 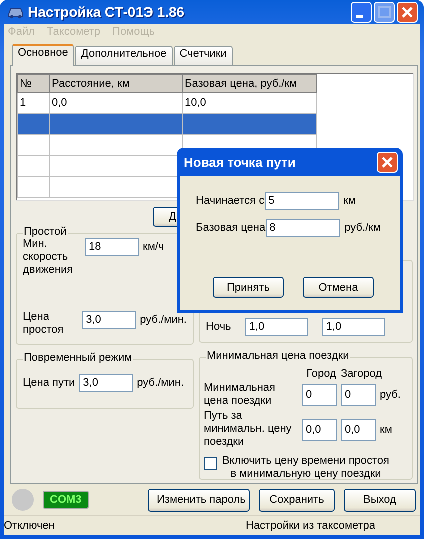 I want to click on field-label: Мин. скорость движения, so click(x=48, y=257).